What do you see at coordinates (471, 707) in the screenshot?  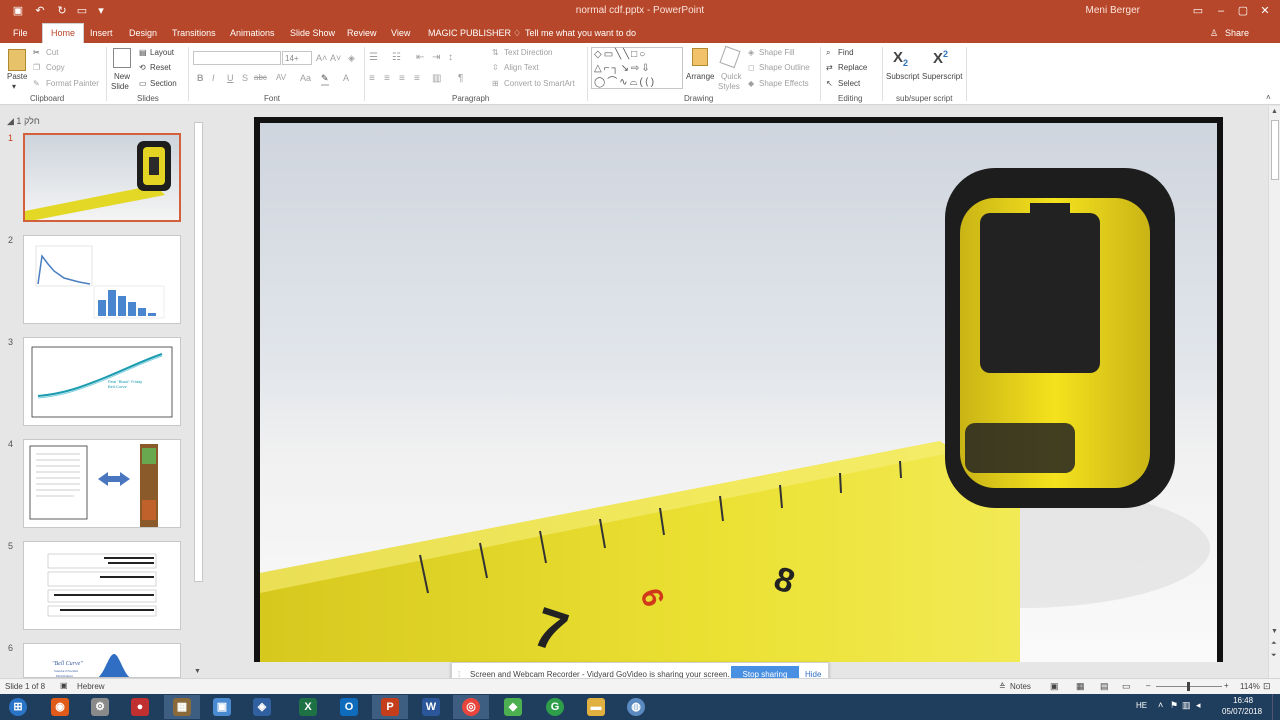 I see `taskbar-app: ◎` at bounding box center [471, 707].